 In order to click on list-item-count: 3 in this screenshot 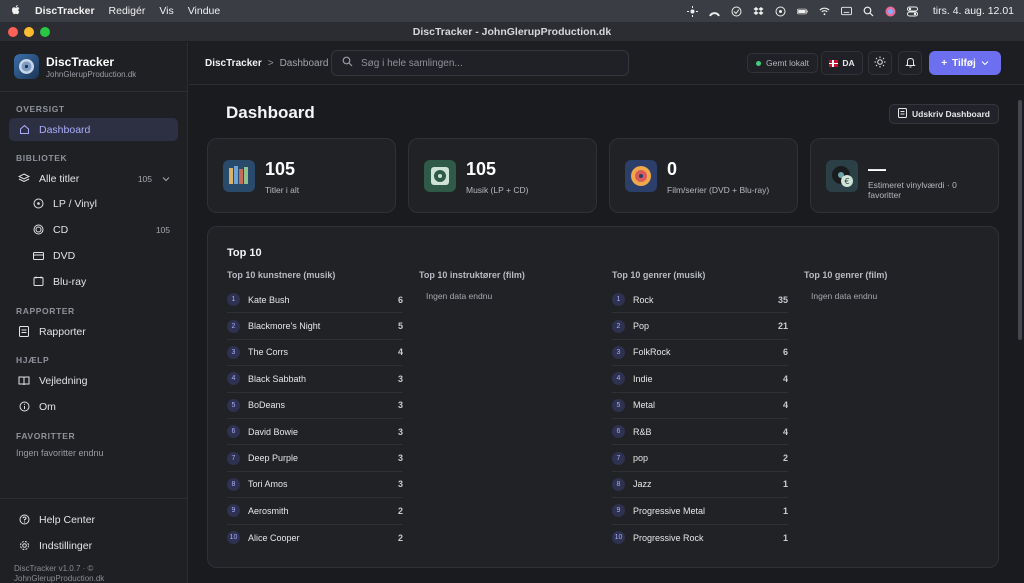, I will do `click(400, 431)`.